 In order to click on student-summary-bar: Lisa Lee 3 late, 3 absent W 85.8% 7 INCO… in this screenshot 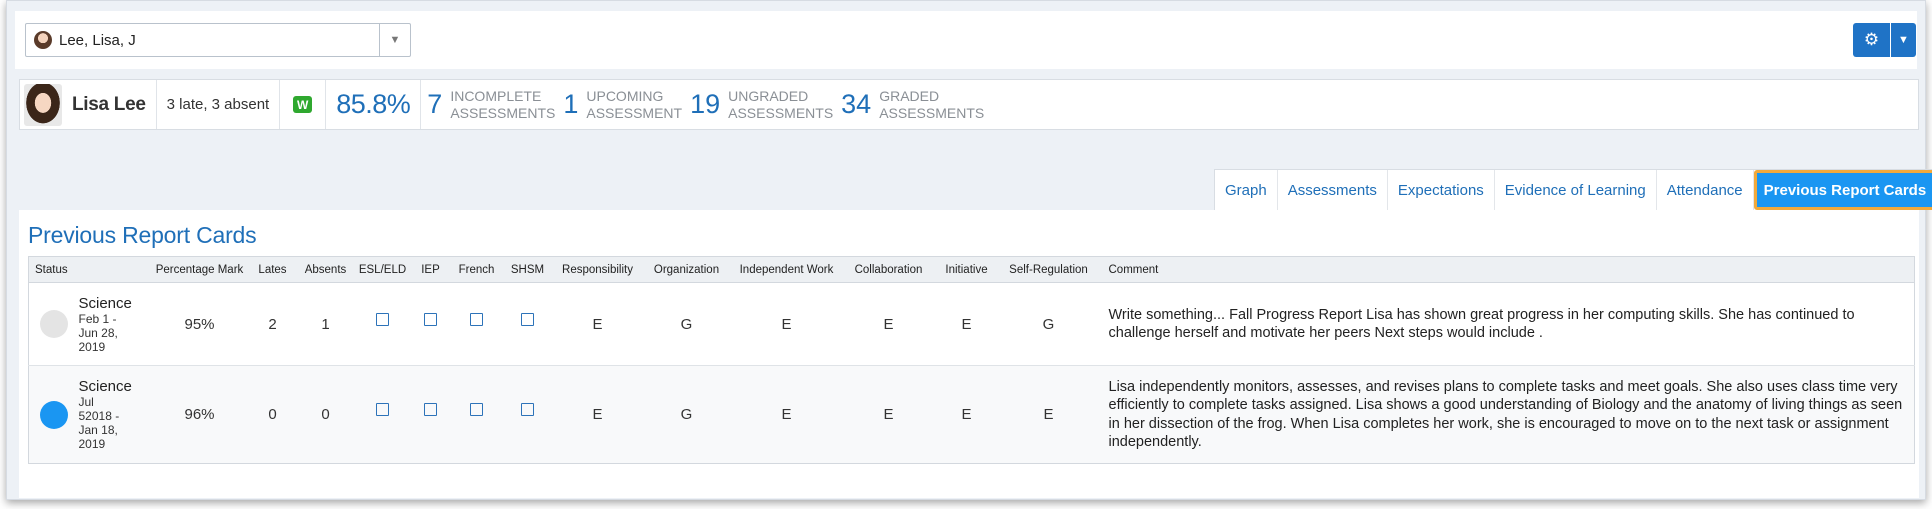, I will do `click(969, 104)`.